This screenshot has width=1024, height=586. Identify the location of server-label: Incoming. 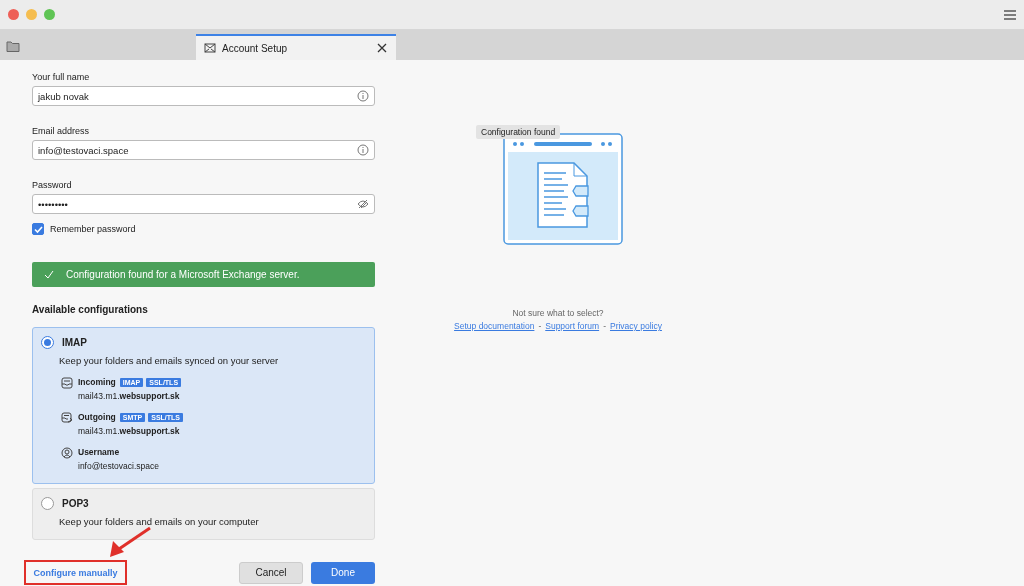
(97, 382).